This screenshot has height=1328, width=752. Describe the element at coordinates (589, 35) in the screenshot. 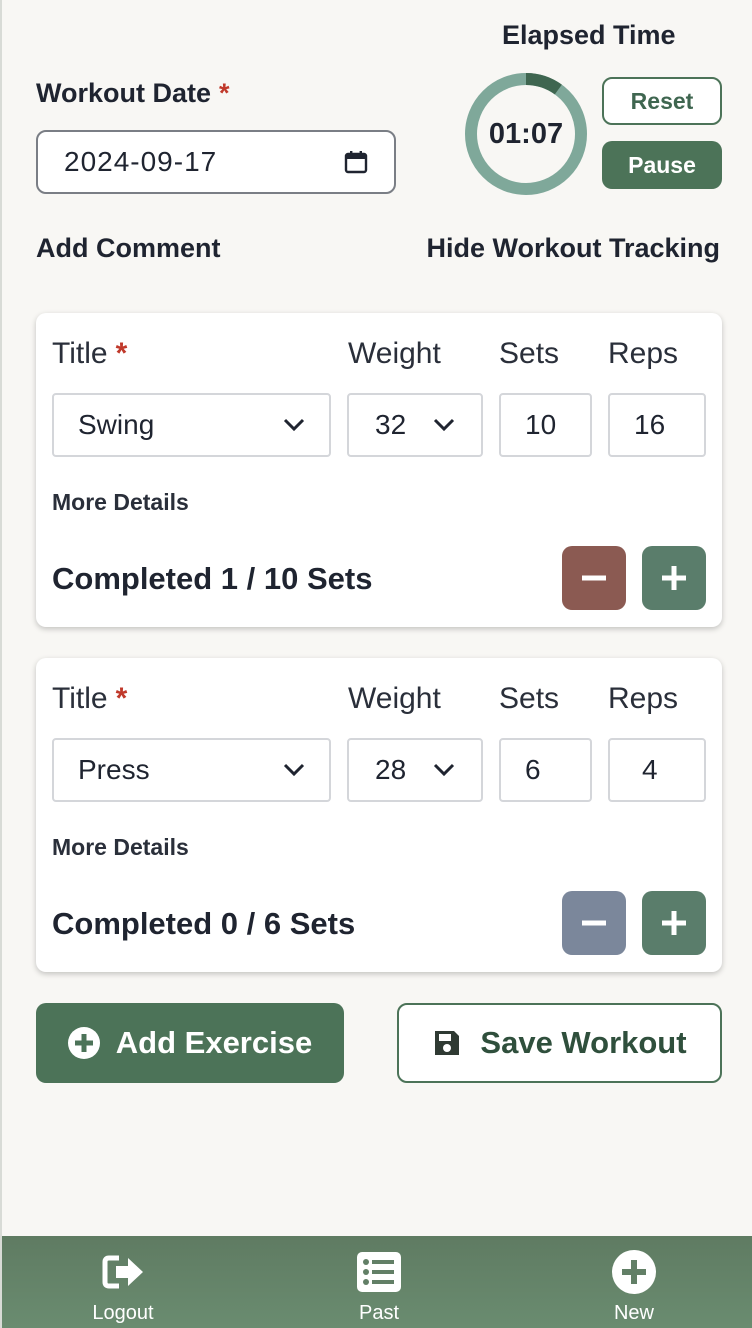

I see `elapsed-time-label: Elapsed Time` at that location.